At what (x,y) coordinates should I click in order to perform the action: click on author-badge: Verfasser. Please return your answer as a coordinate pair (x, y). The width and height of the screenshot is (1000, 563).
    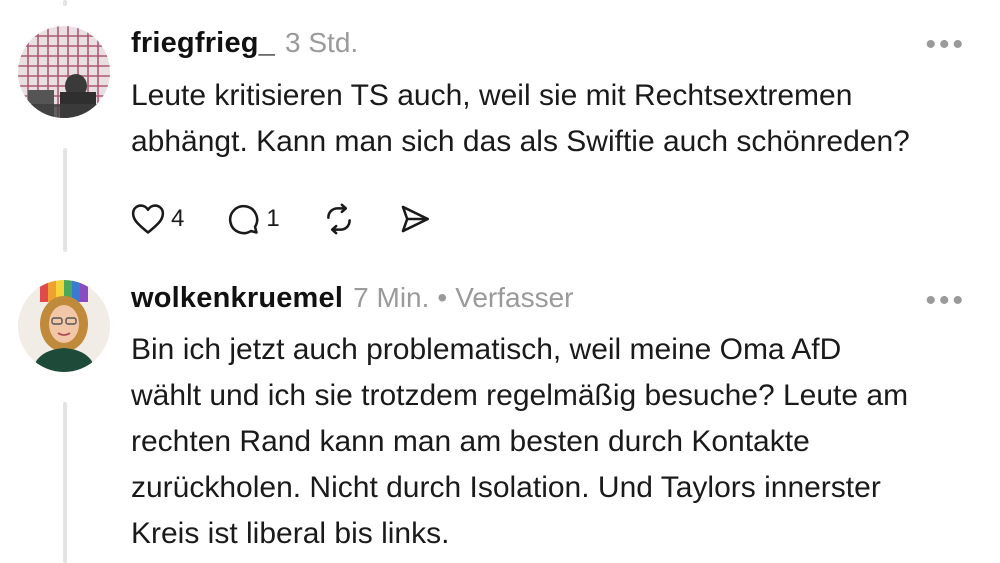
    Looking at the image, I should click on (514, 297).